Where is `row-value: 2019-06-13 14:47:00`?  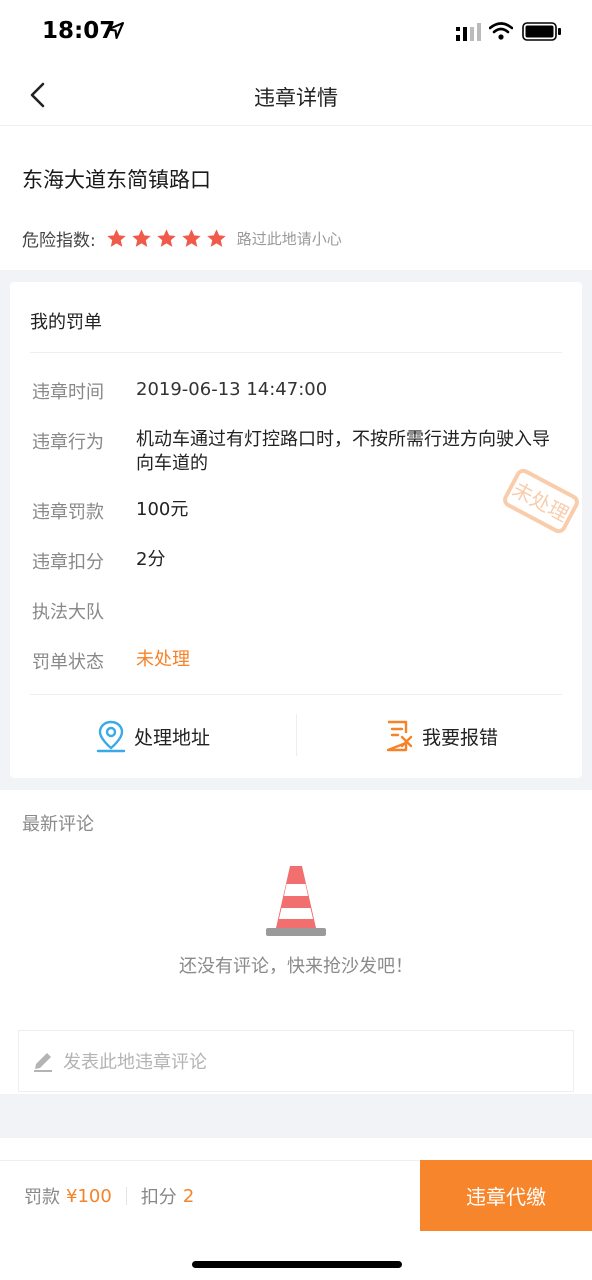 row-value: 2019-06-13 14:47:00 is located at coordinates (232, 389).